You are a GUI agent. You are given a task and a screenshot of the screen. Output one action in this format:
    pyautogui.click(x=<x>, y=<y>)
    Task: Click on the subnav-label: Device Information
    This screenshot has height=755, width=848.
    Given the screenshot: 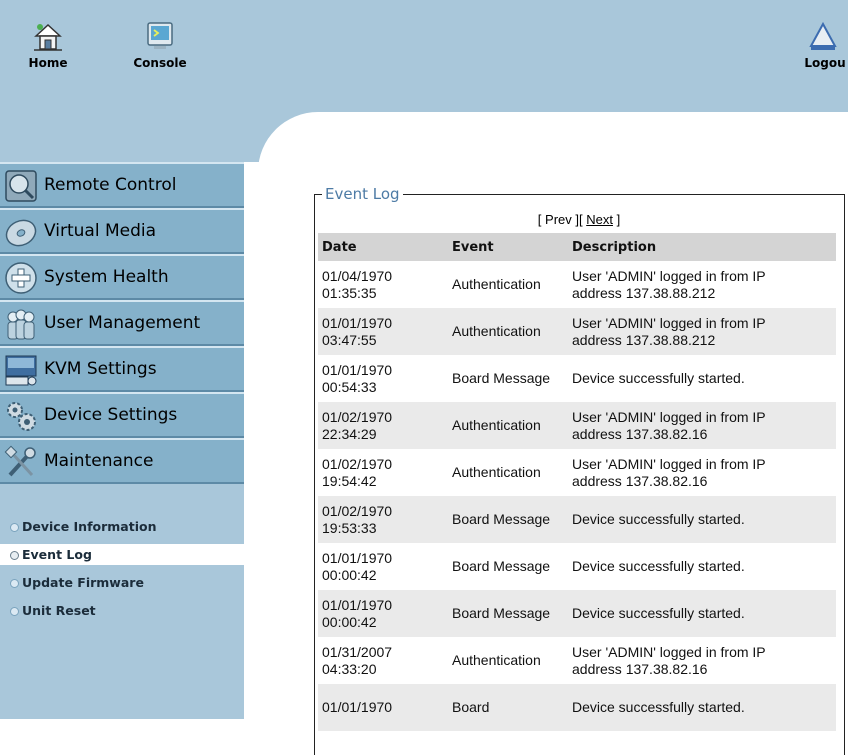 What is the action you would take?
    pyautogui.click(x=89, y=526)
    